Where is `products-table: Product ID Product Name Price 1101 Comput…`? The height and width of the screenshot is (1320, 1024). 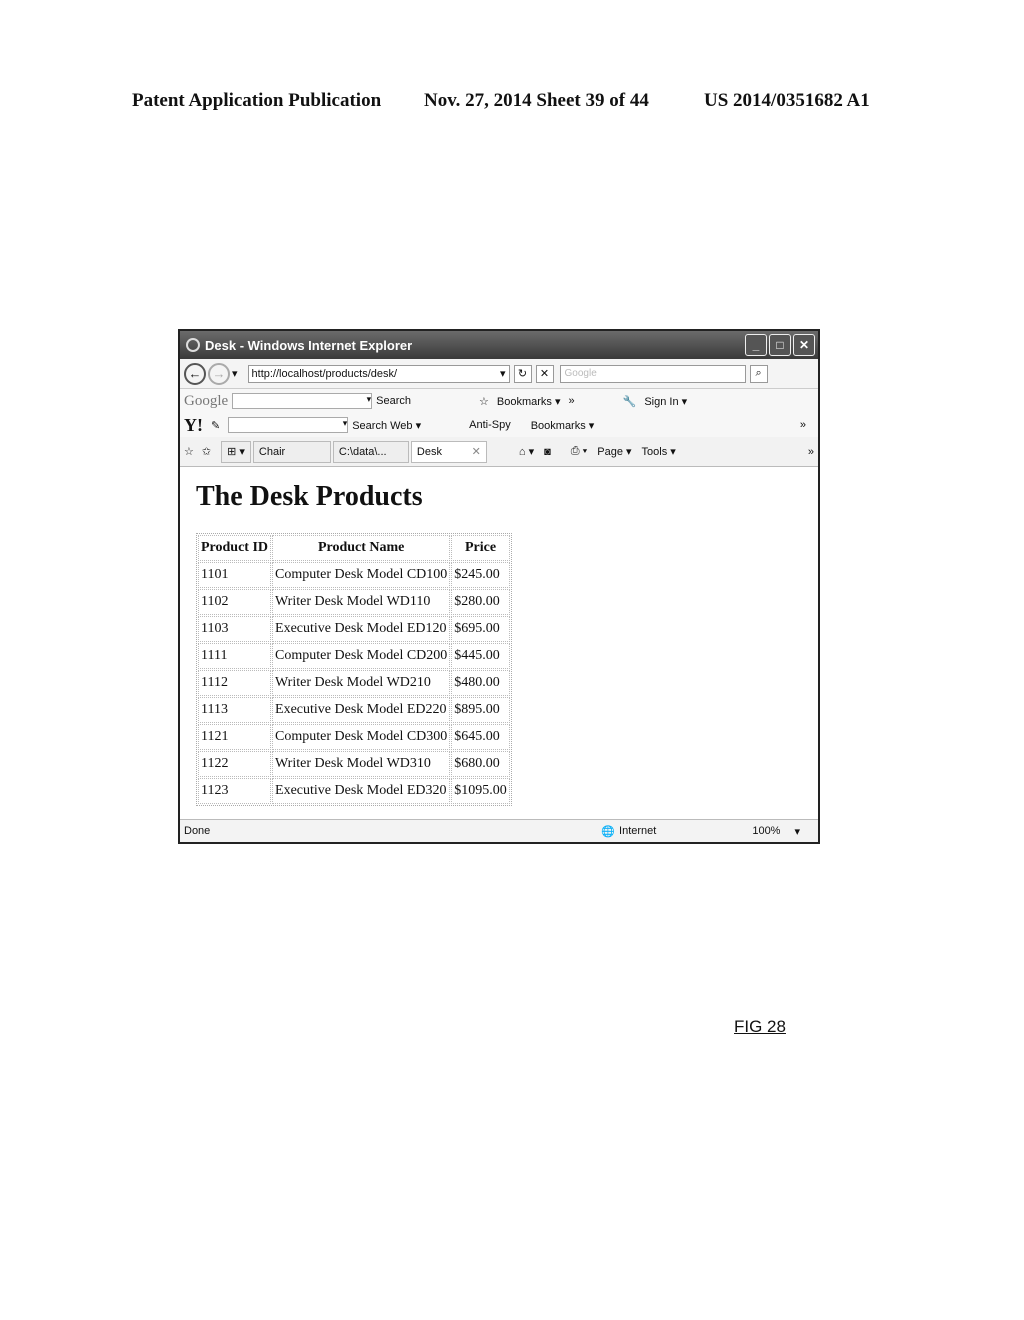
products-table: Product ID Product Name Price 1101 Comput… is located at coordinates (354, 669).